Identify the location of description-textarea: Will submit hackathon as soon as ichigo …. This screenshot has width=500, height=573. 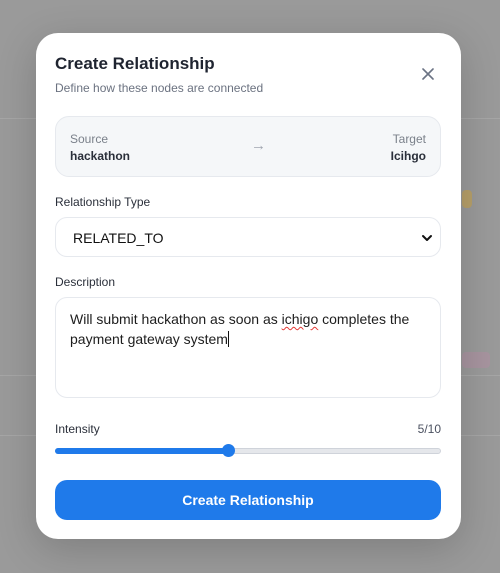
(248, 347).